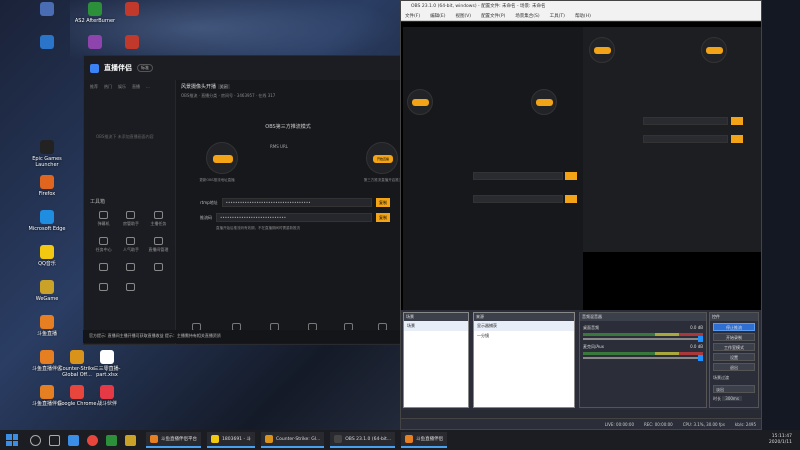 This screenshot has height=450, width=800. What do you see at coordinates (734, 347) in the screenshot?
I see `control-button: 工作室模式` at bounding box center [734, 347].